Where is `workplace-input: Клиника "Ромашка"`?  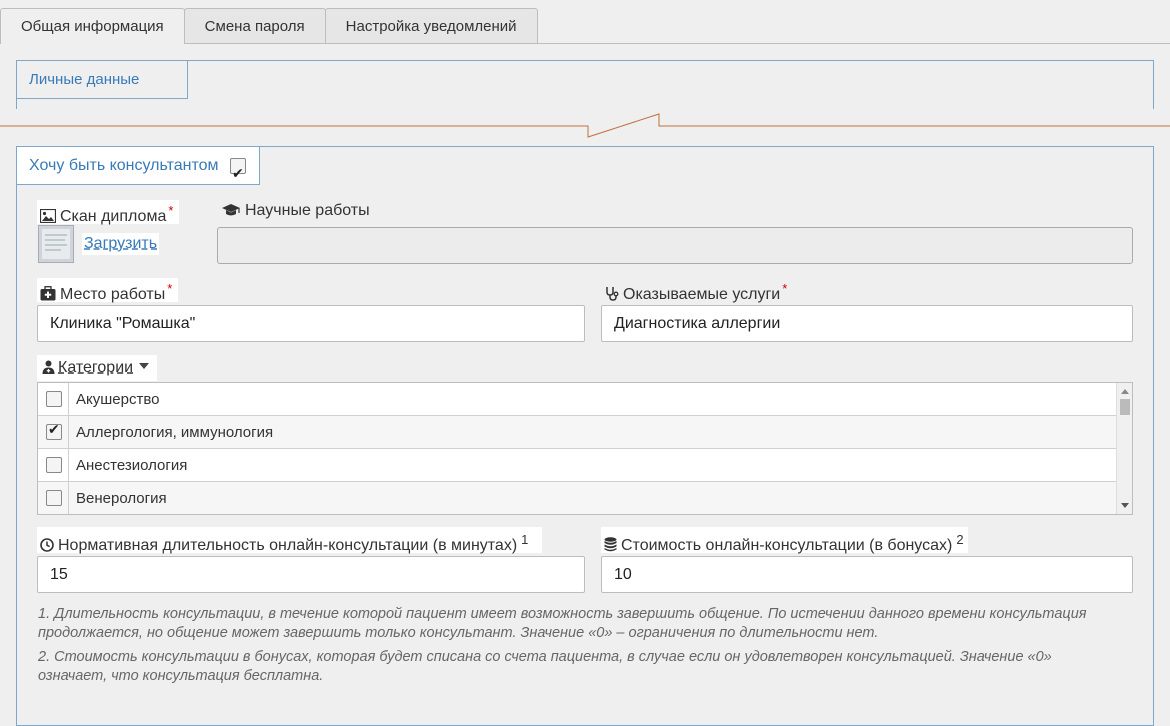 workplace-input: Клиника "Ромашка" is located at coordinates (311, 323).